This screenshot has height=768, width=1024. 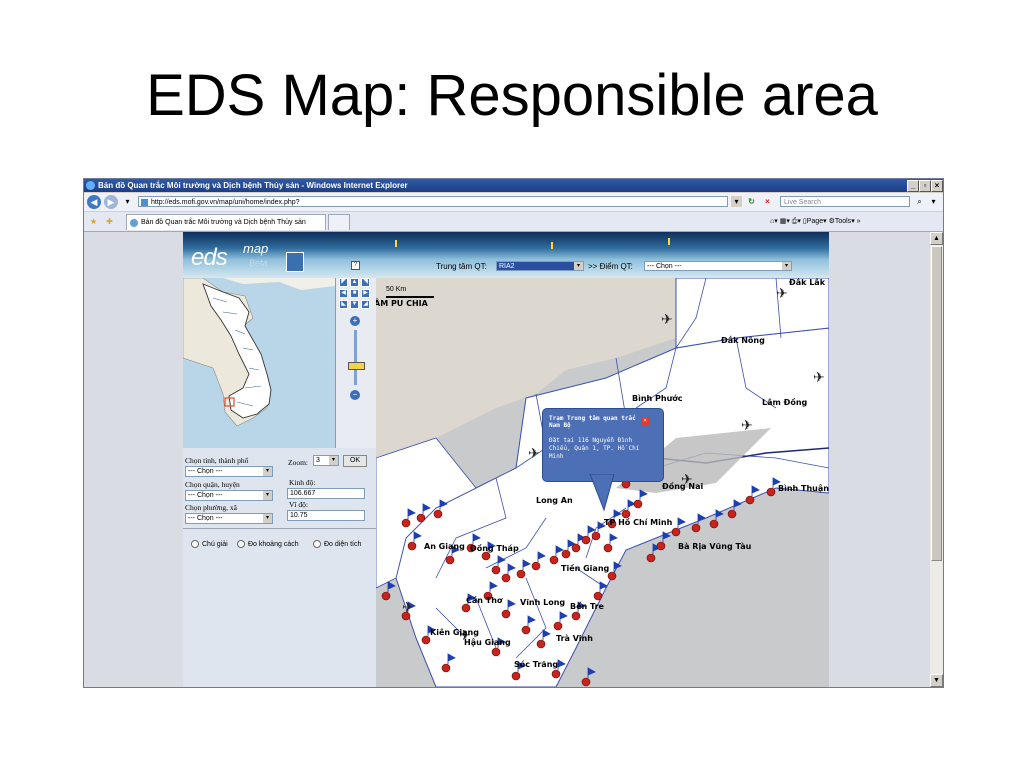 What do you see at coordinates (355, 265) in the screenshot?
I see `help-icon: ?` at bounding box center [355, 265].